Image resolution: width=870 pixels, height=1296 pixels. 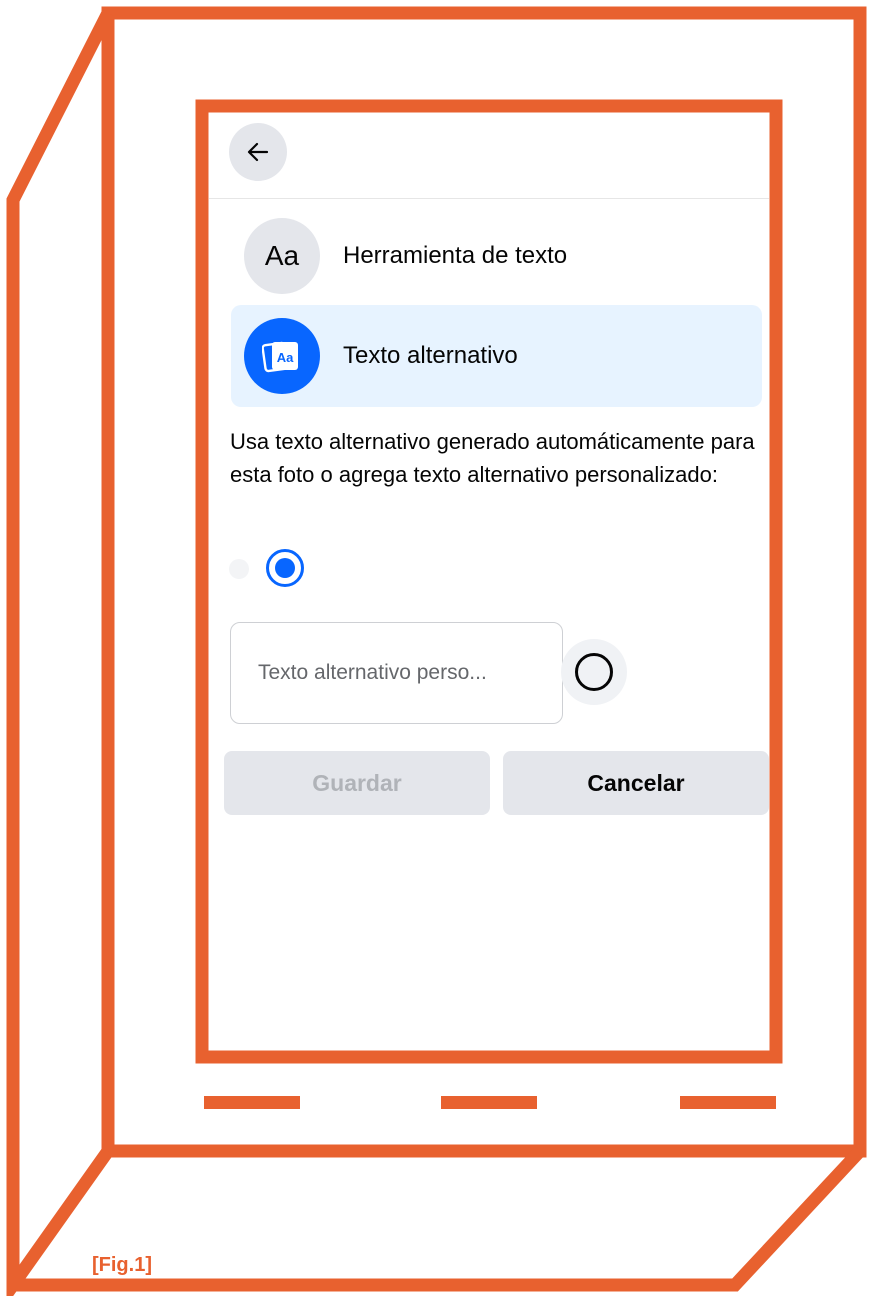 What do you see at coordinates (455, 255) in the screenshot?
I see `menu-item-label: Herramienta de texto` at bounding box center [455, 255].